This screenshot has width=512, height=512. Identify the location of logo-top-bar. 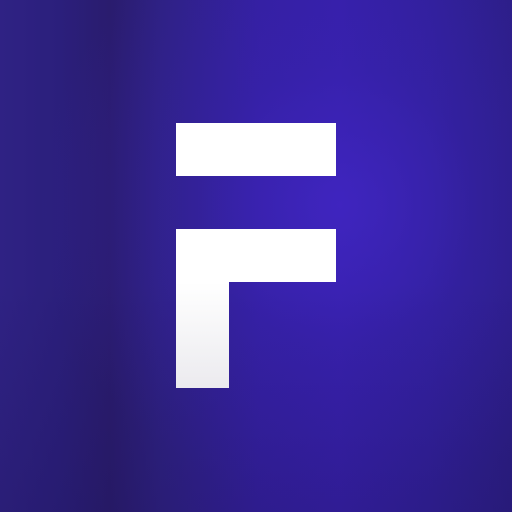
(256, 149).